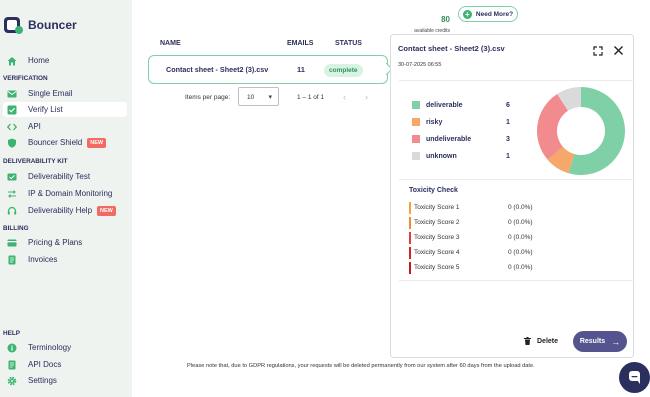 The image size is (650, 397). Describe the element at coordinates (437, 267) in the screenshot. I see `toxicity-label: Toxicity Score 5` at that location.